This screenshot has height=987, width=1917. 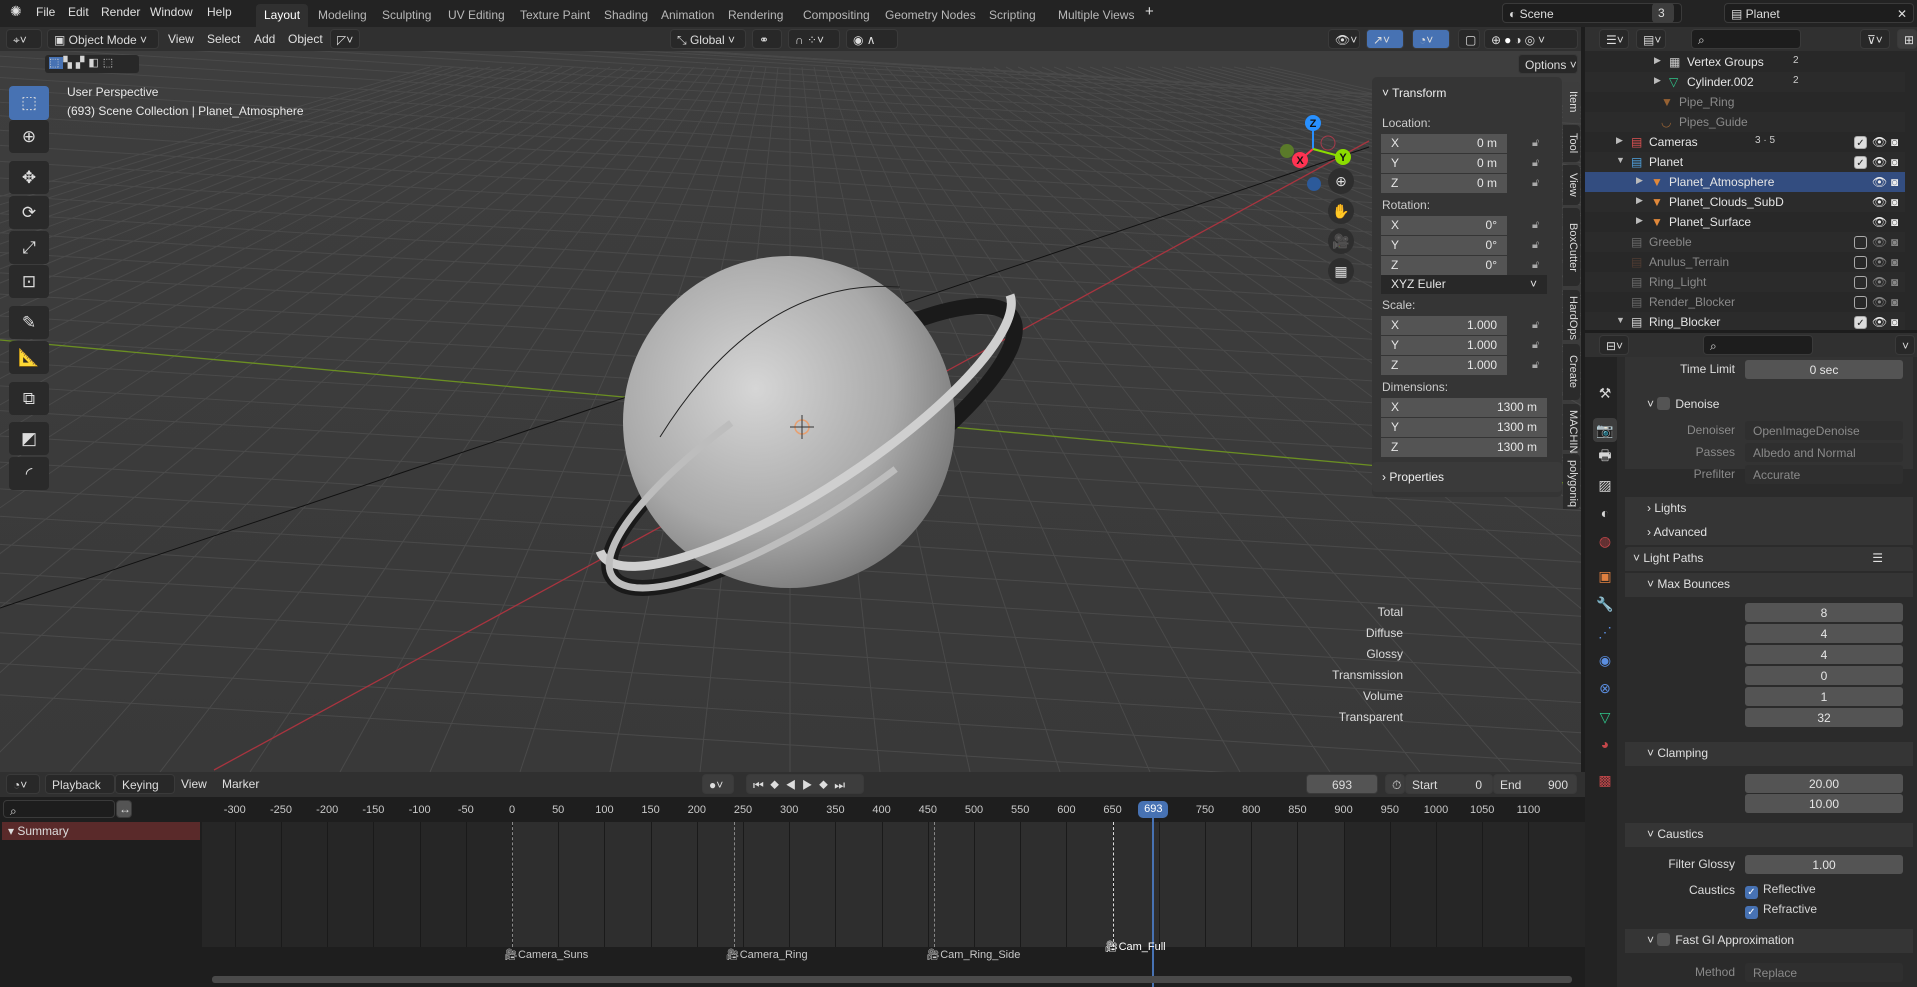 What do you see at coordinates (223, 39) in the screenshot?
I see `menu-select: Select` at bounding box center [223, 39].